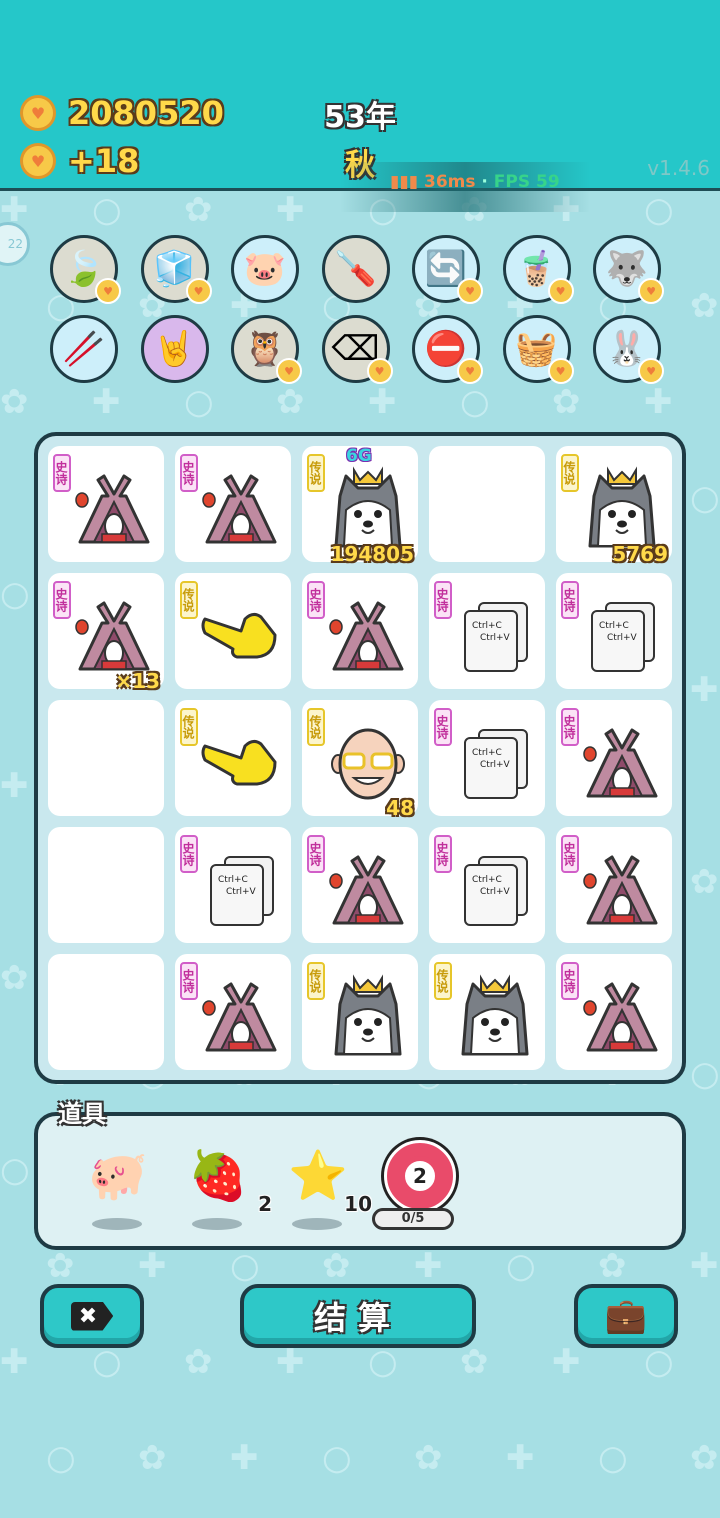  I want to click on screwdriver-icon: 🪛, so click(355, 269).